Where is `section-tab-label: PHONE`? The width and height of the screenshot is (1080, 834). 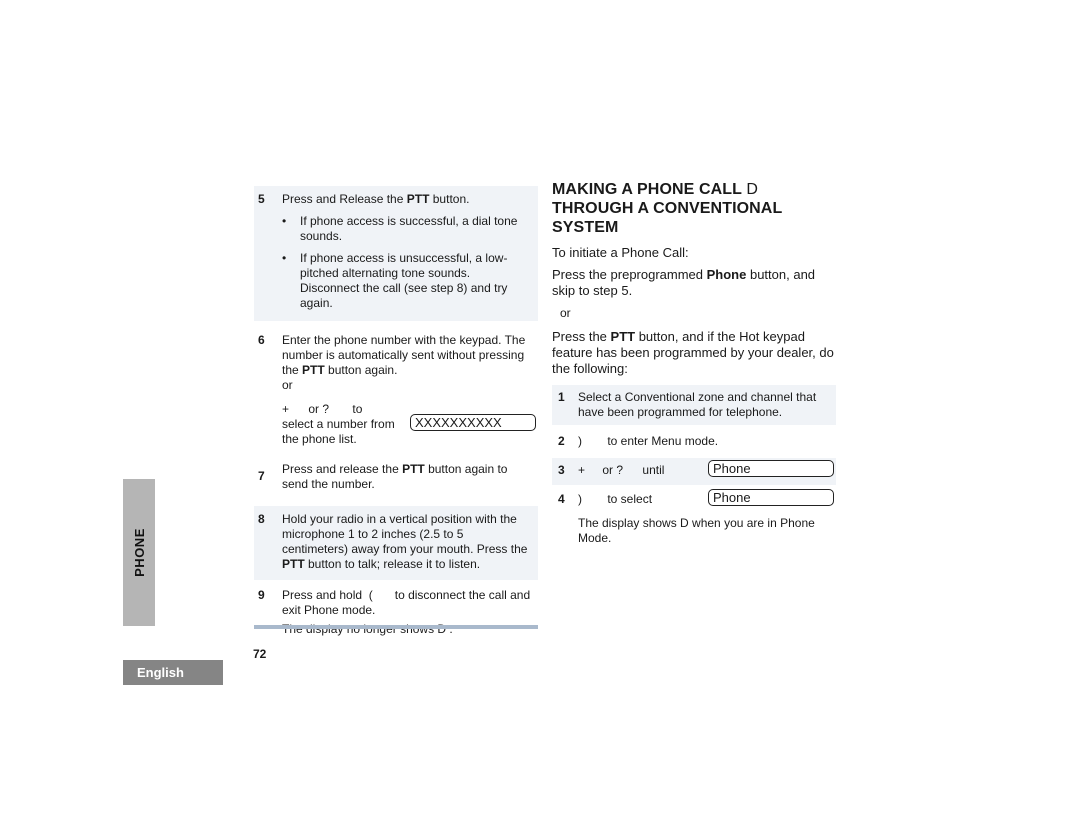 section-tab-label: PHONE is located at coordinates (139, 552).